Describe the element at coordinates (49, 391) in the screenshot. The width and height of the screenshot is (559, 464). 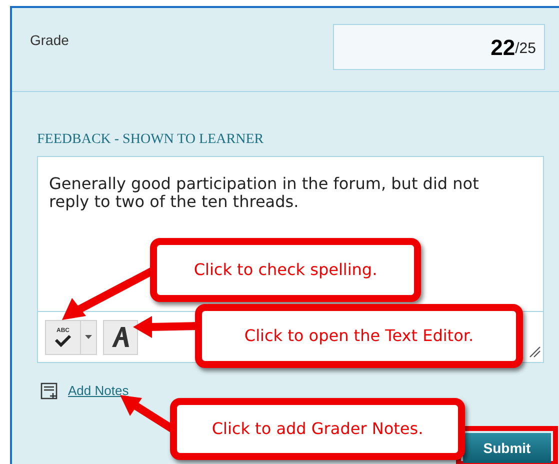
I see `add-note-icon` at that location.